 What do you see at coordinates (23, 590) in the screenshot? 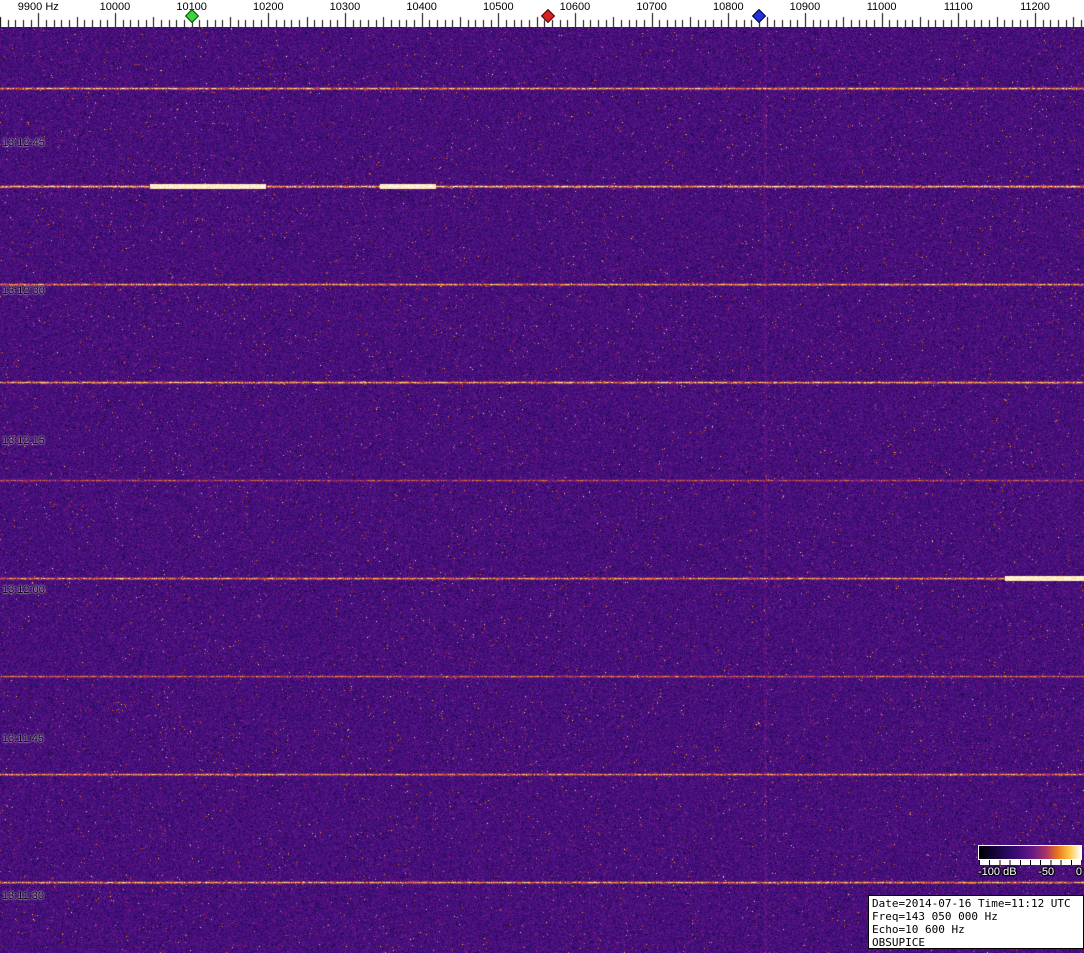
I see `time-label: 13:12:00` at bounding box center [23, 590].